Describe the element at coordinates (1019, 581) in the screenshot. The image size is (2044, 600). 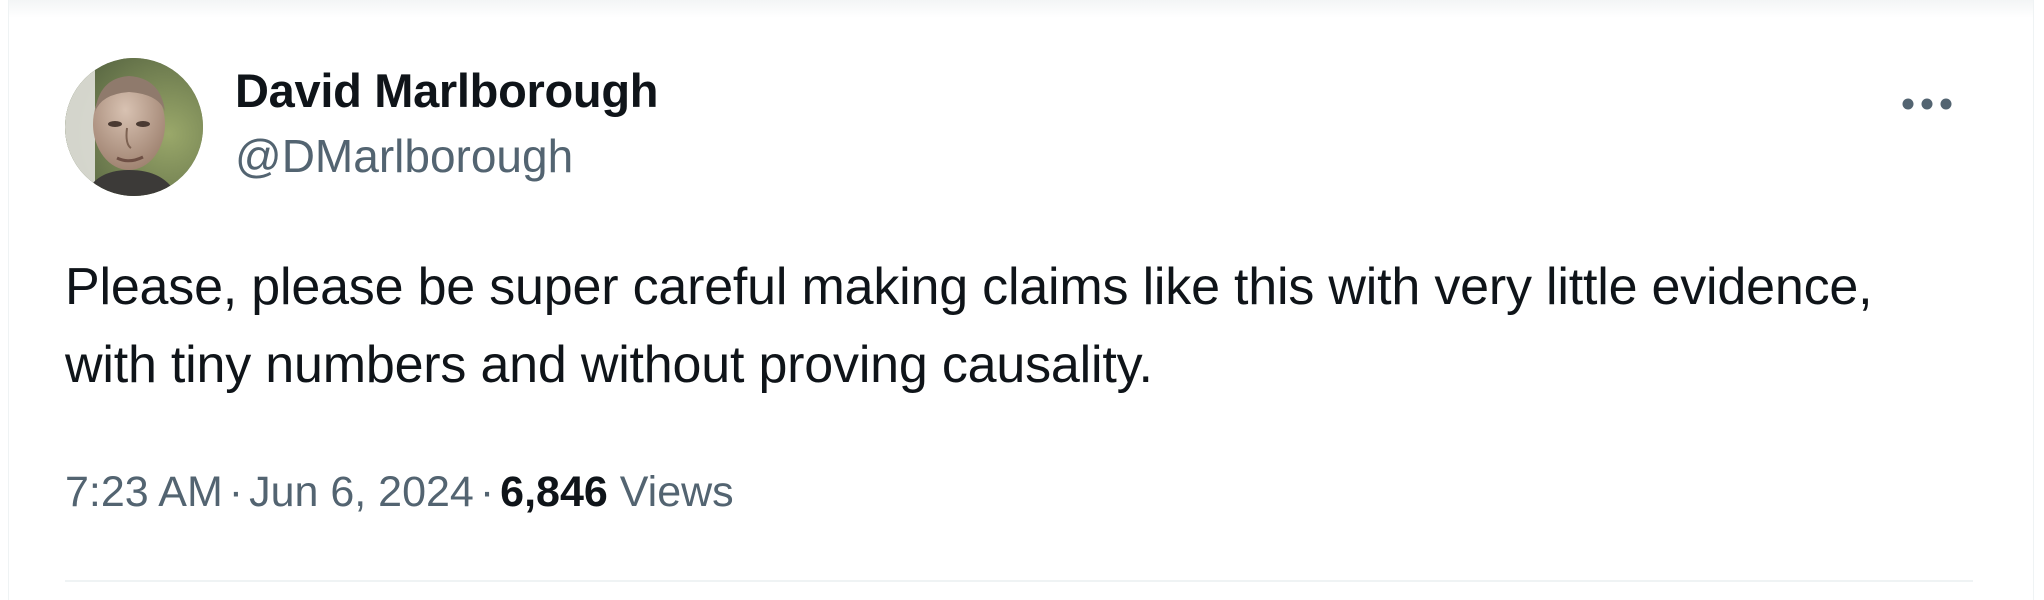
I see `divider` at that location.